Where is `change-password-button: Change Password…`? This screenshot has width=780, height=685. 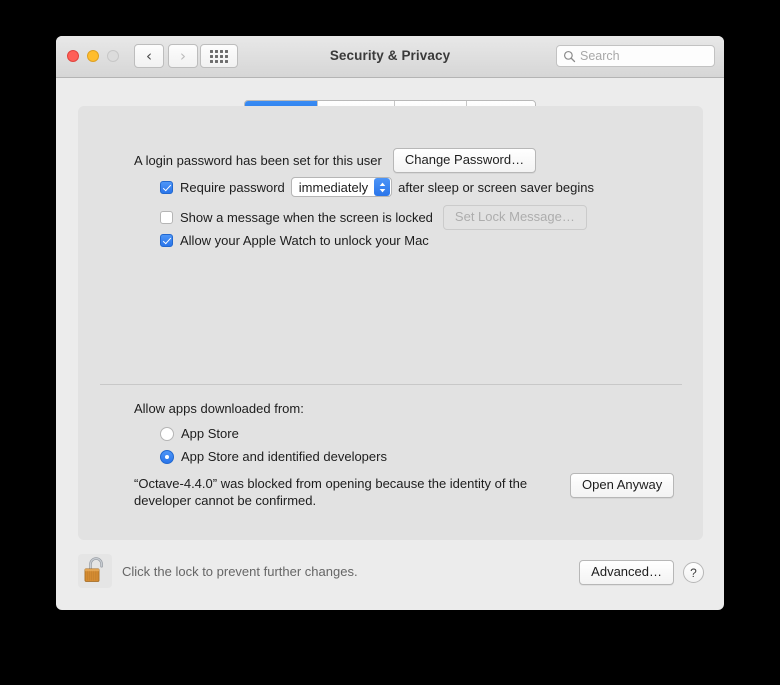 change-password-button: Change Password… is located at coordinates (464, 160).